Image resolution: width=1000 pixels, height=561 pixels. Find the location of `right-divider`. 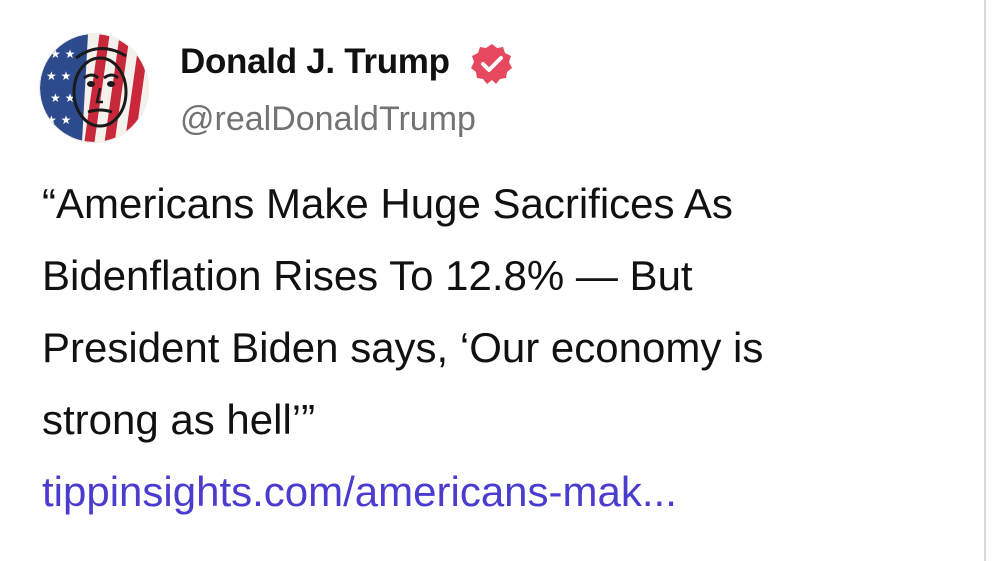

right-divider is located at coordinates (985, 280).